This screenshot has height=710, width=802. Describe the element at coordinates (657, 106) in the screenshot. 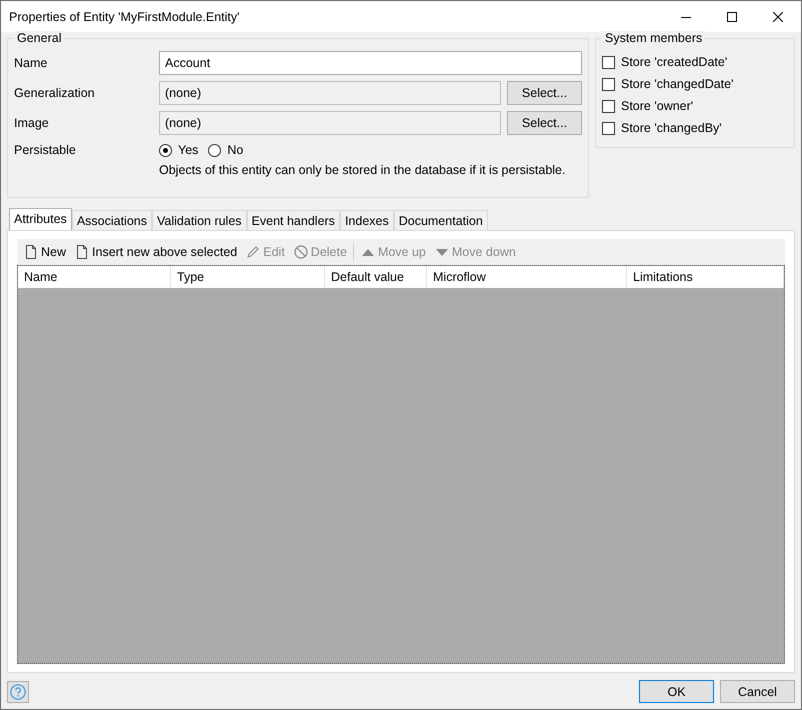

I see `checkbox-label: Store 'owner'` at that location.